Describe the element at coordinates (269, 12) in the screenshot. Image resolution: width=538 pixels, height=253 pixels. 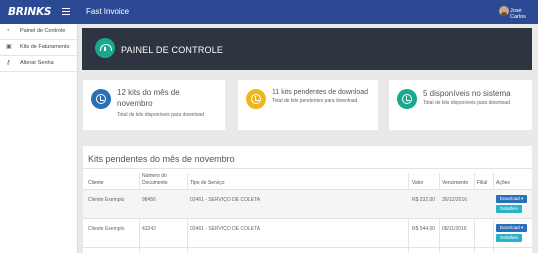
I see `top-bar: BRINKS Fast Invoice Josė Carlos` at that location.